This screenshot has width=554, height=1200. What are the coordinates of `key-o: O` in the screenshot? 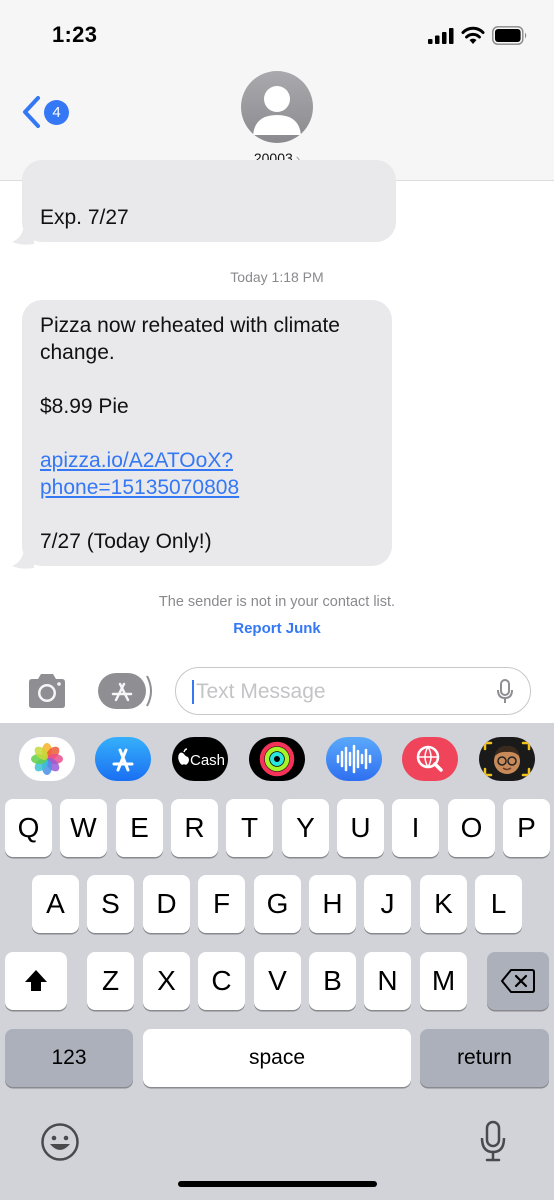 It's located at (471, 828).